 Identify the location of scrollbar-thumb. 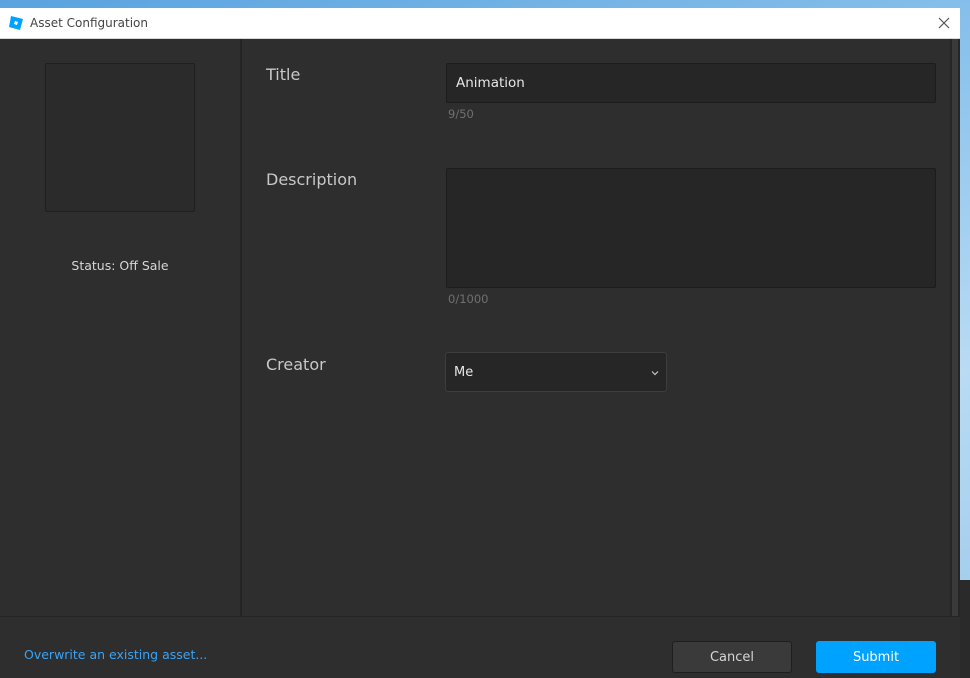
(955, 327).